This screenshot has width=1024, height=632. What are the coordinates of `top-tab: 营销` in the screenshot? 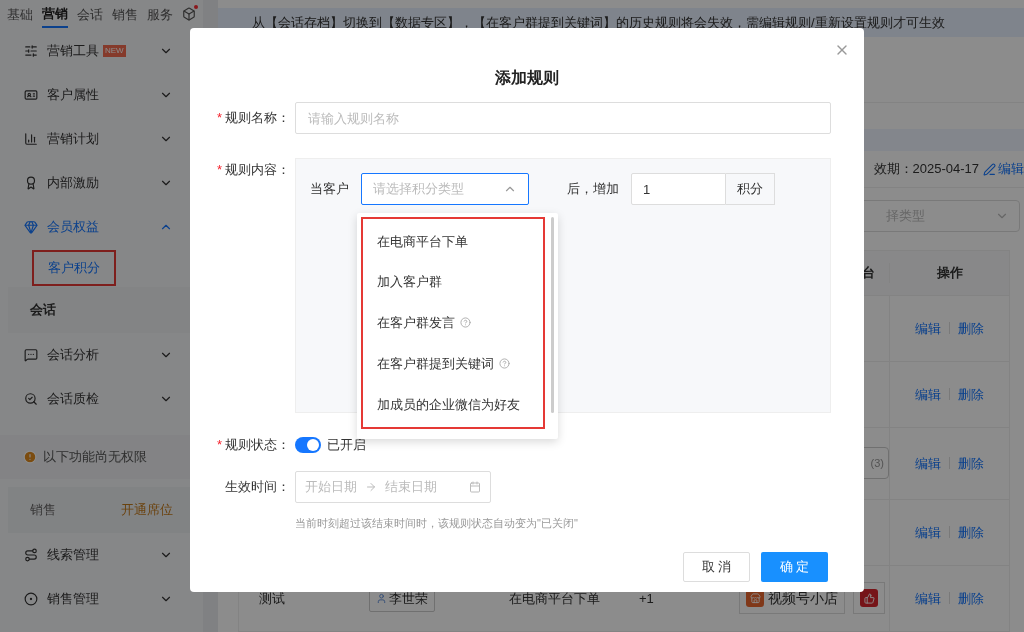 It's located at (55, 16).